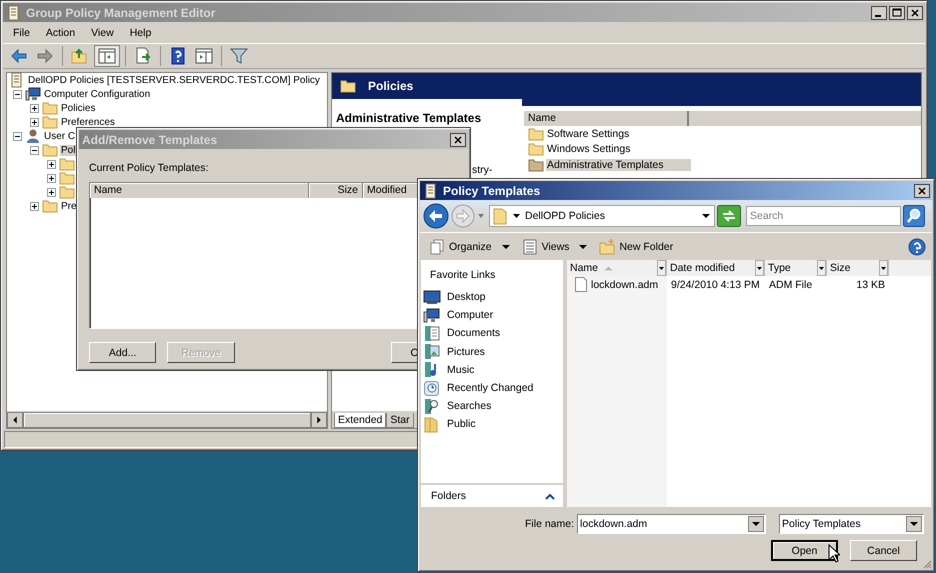  What do you see at coordinates (62, 32) in the screenshot?
I see `menu-item: Action` at bounding box center [62, 32].